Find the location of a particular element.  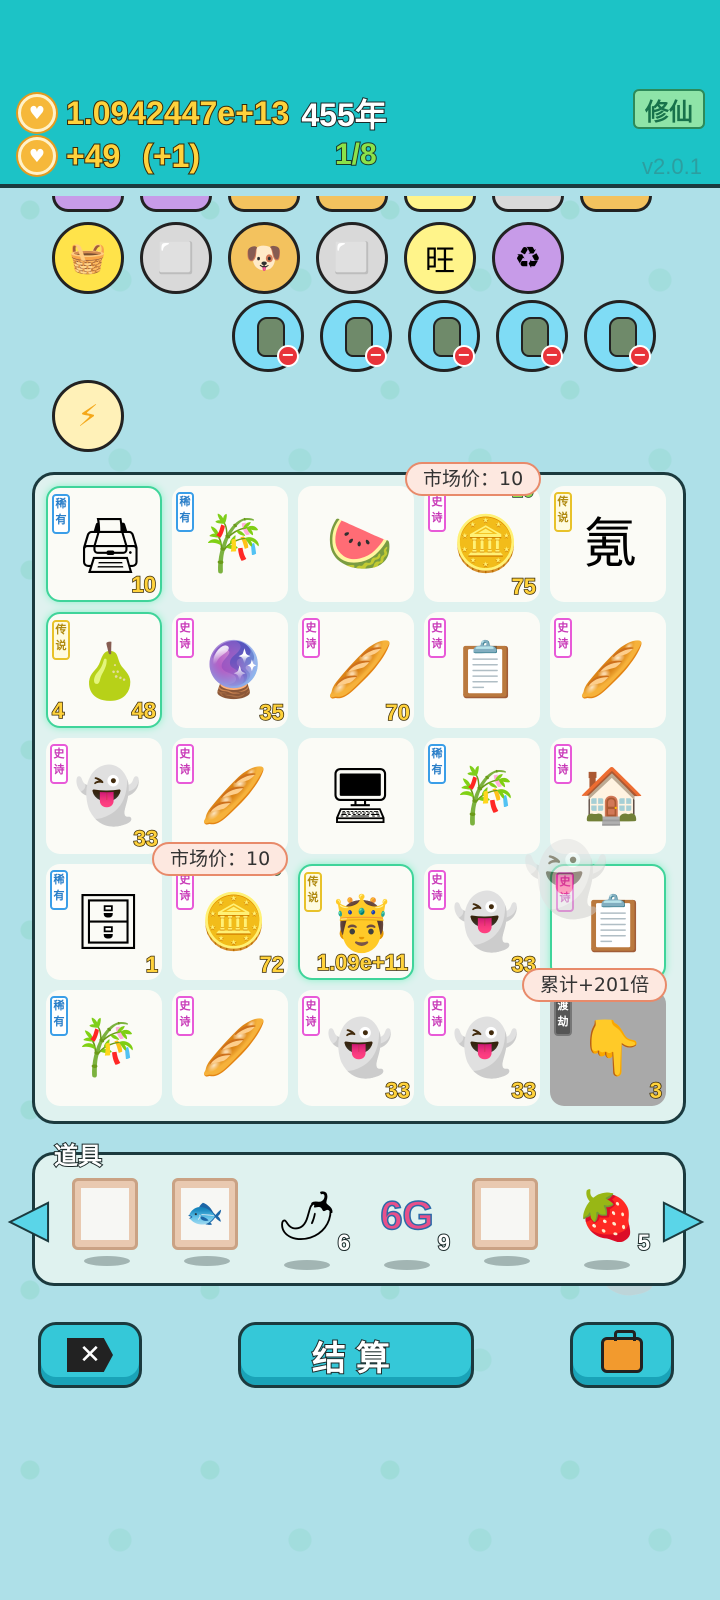

item-value: 70 is located at coordinates (398, 712).